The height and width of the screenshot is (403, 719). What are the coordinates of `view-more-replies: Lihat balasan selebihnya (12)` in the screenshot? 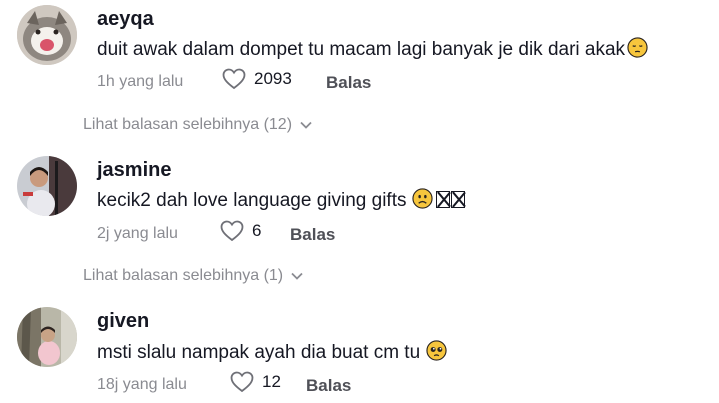 It's located at (197, 125).